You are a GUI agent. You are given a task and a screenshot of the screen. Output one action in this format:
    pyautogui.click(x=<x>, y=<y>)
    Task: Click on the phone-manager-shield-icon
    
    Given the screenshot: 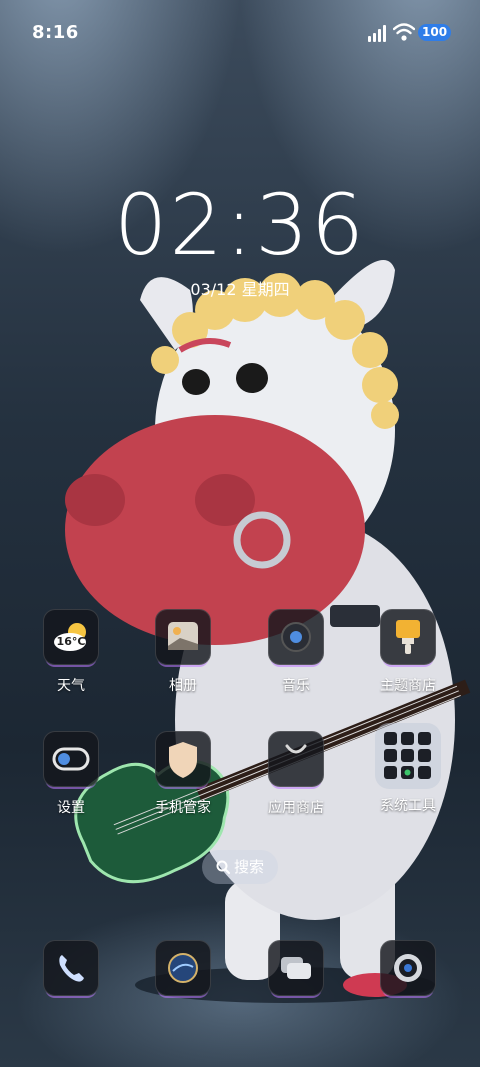 What is the action you would take?
    pyautogui.click(x=183, y=759)
    